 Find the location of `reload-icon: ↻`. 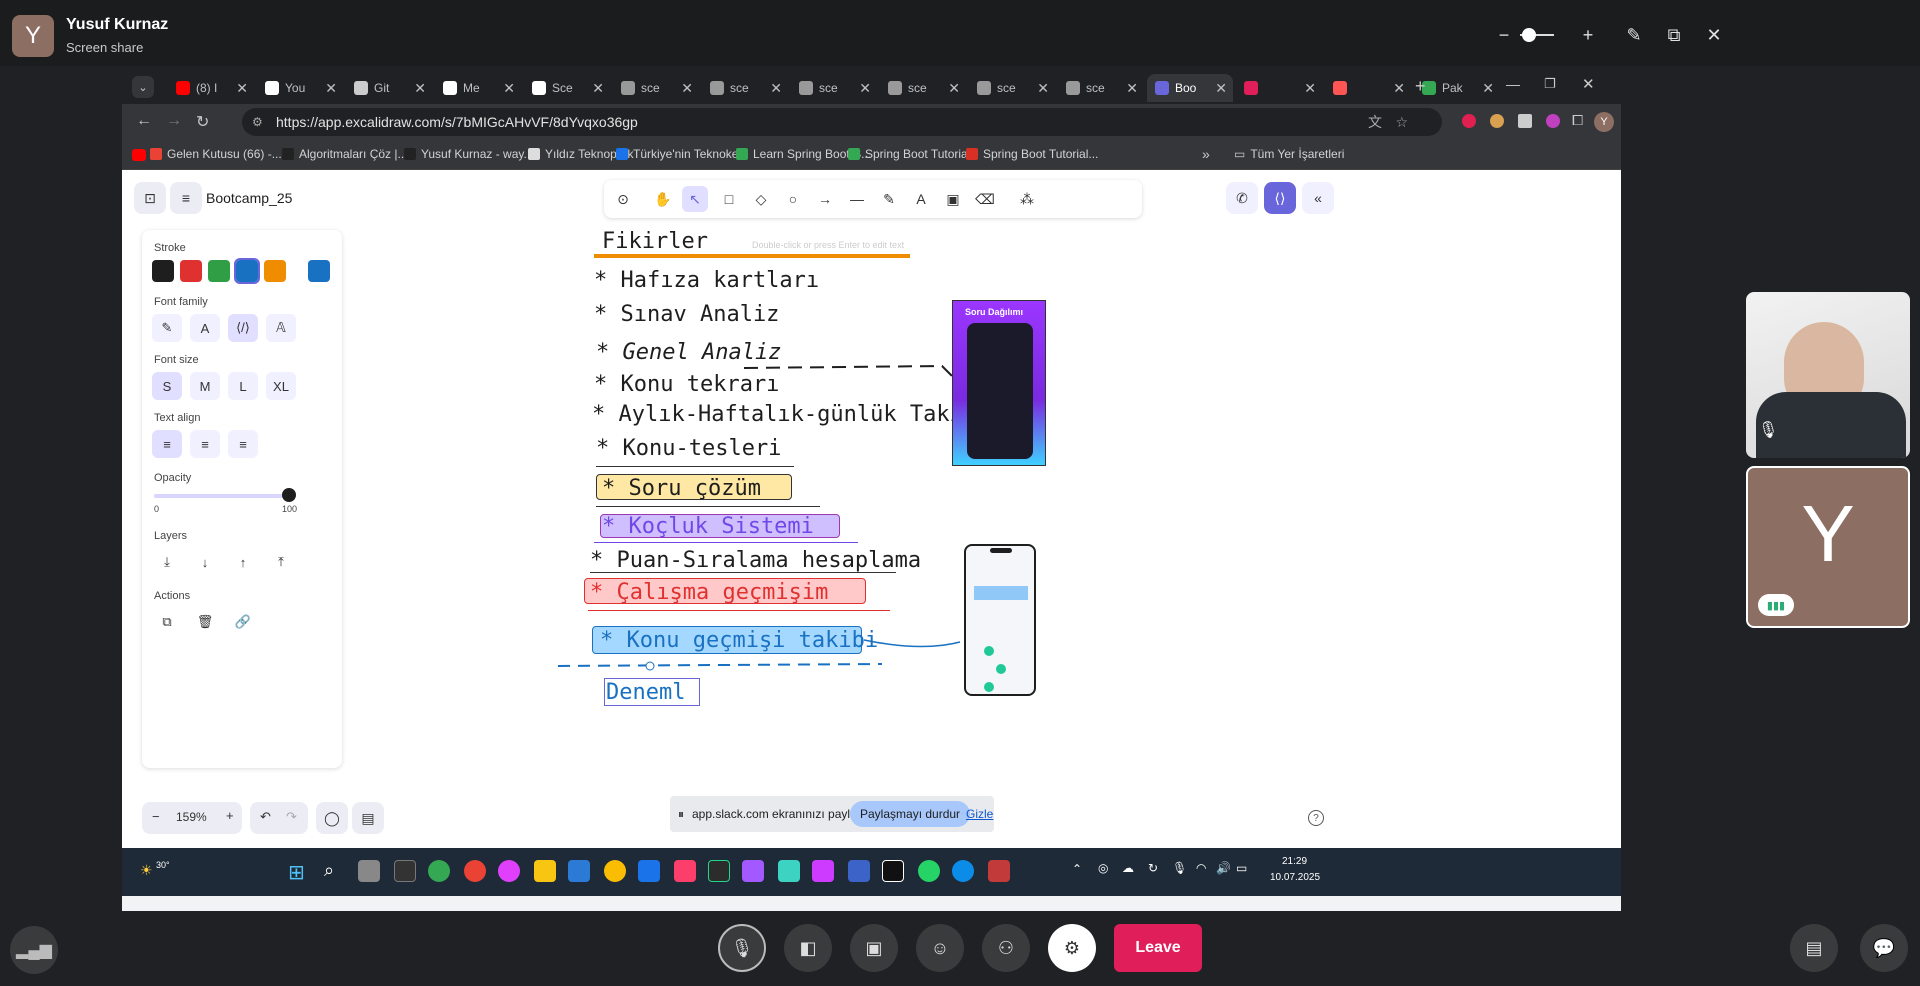

reload-icon: ↻ is located at coordinates (202, 122).